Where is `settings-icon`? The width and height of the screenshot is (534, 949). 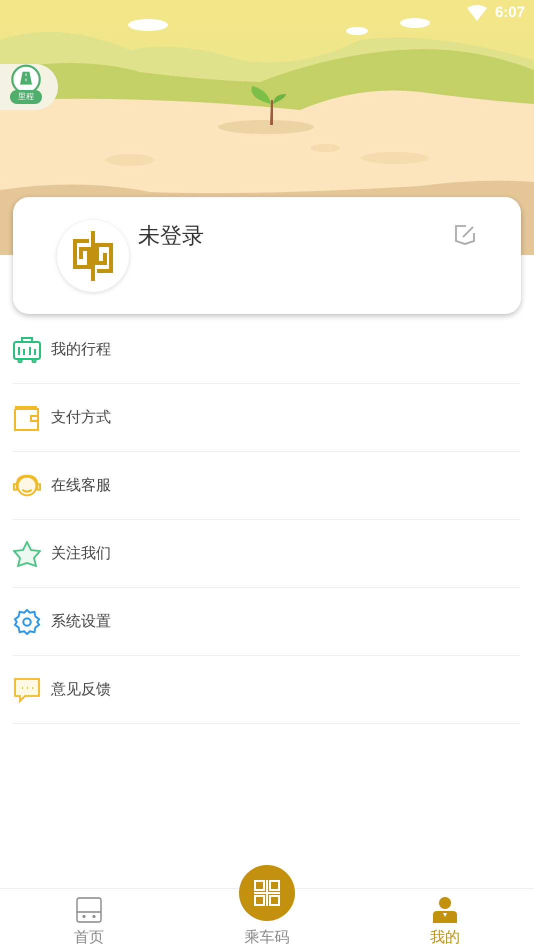
settings-icon is located at coordinates (27, 621).